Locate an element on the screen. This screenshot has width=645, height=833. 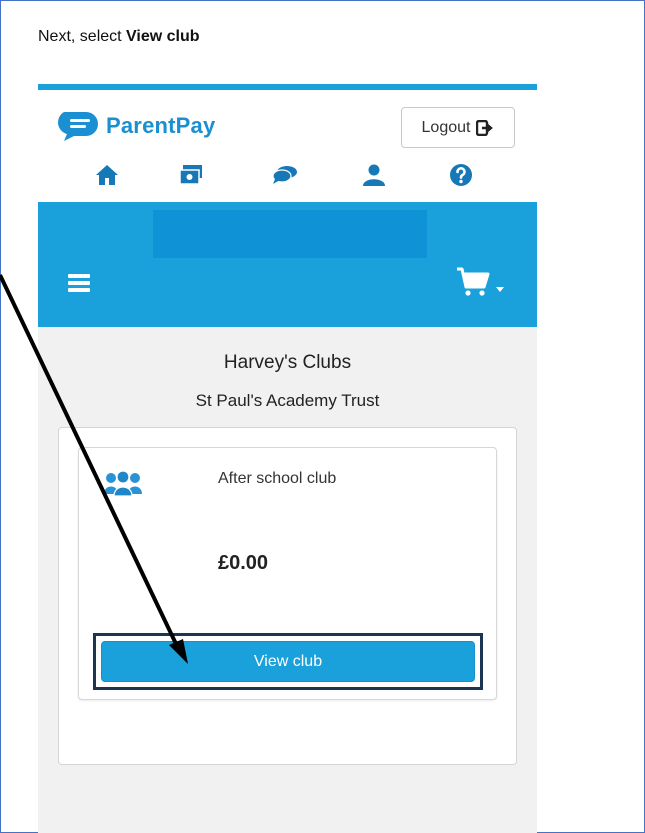
hamburger-menu-icon is located at coordinates (79, 285).